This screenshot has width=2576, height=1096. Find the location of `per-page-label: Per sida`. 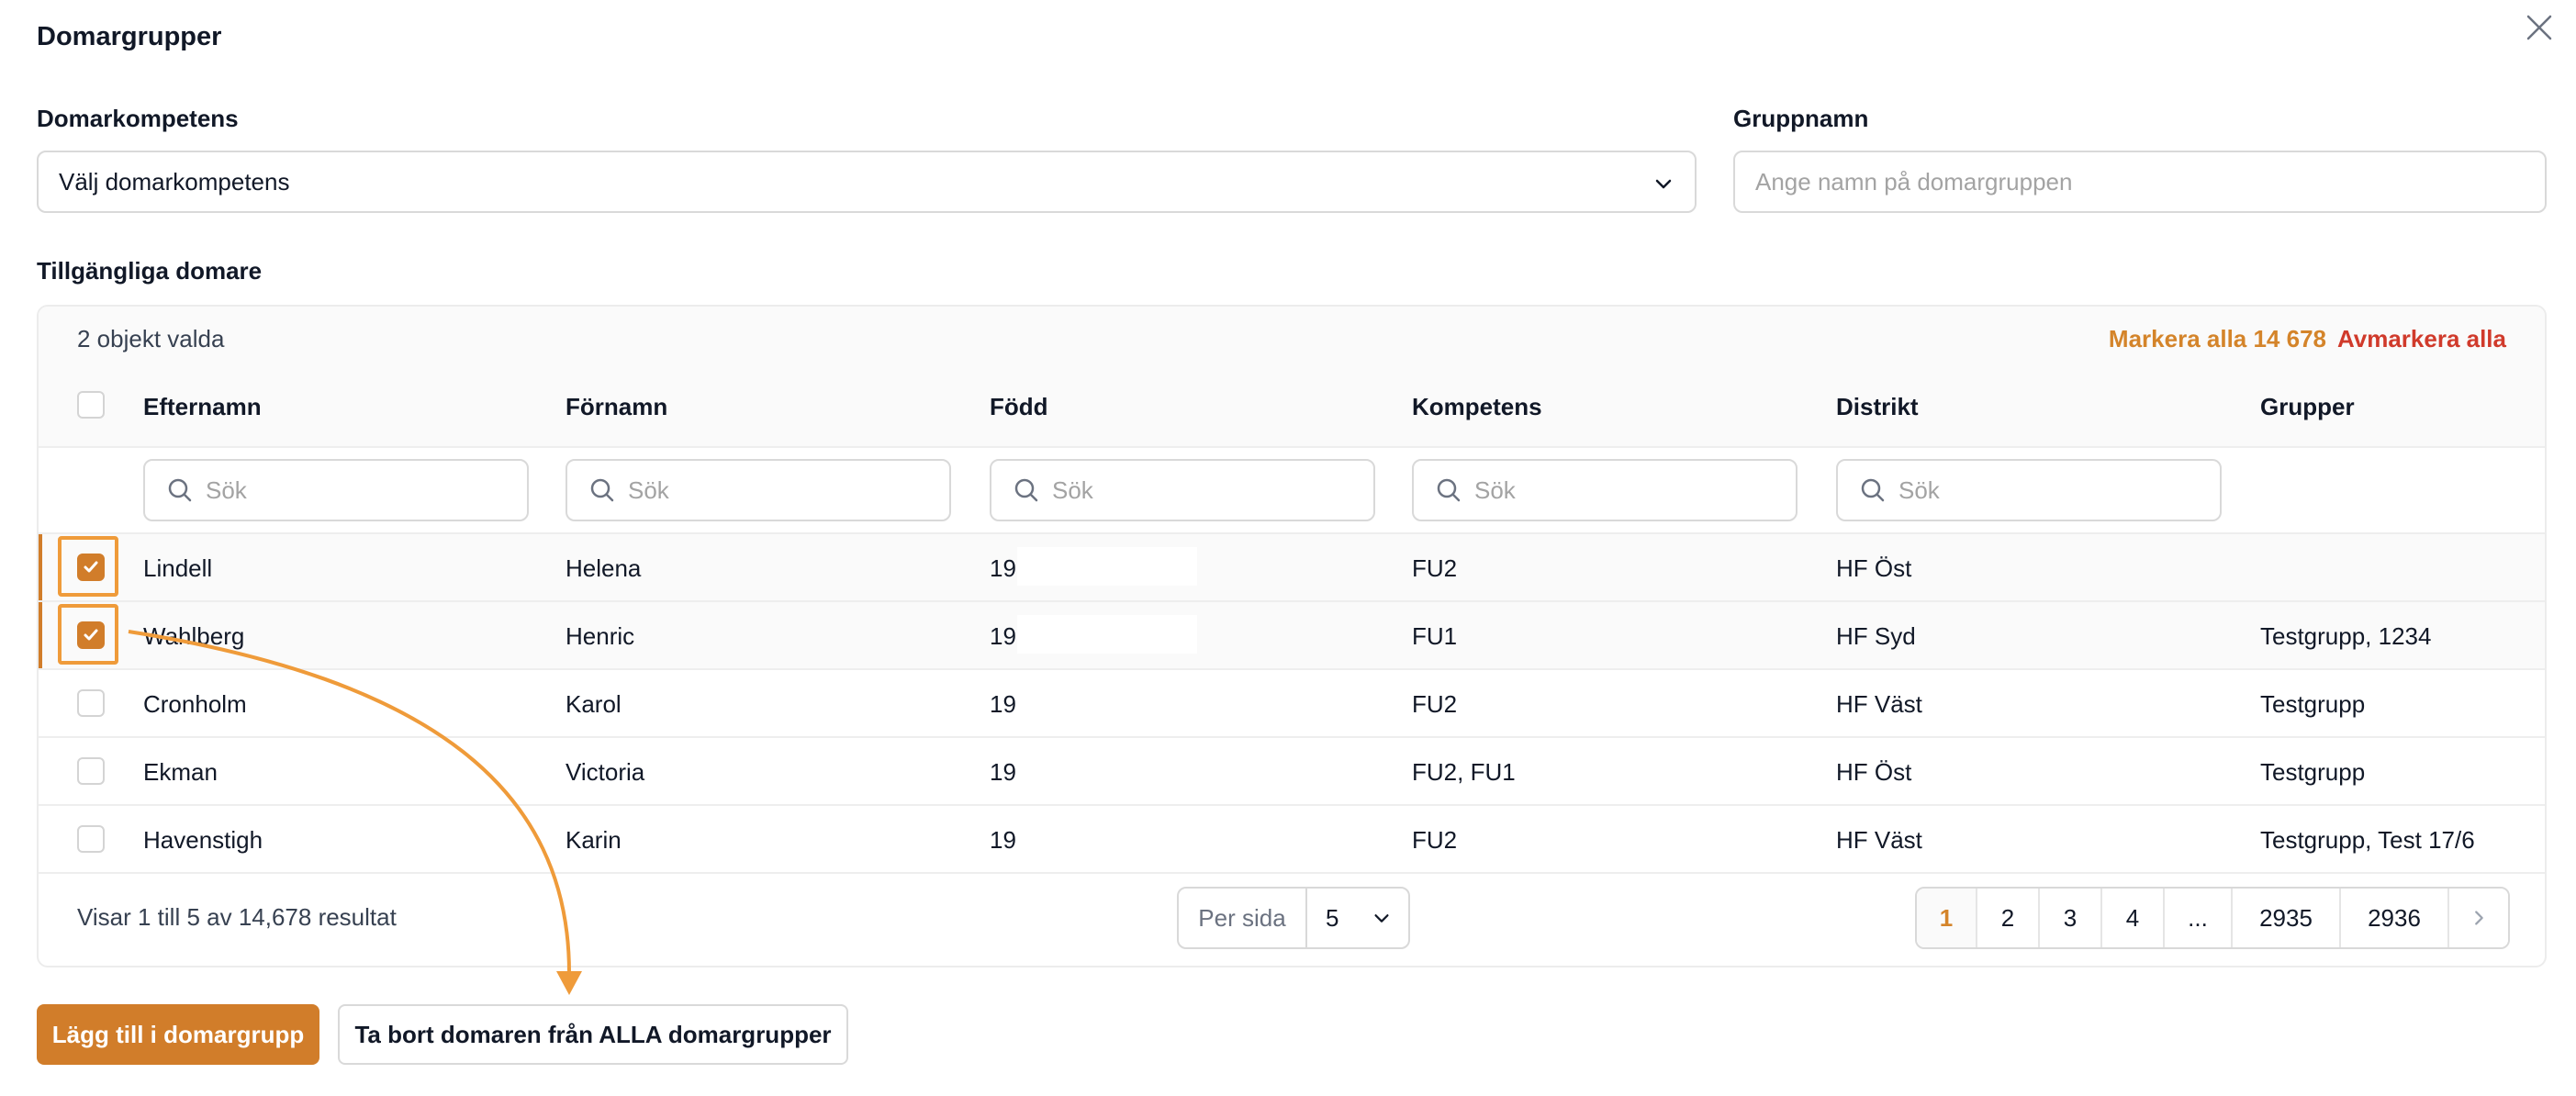

per-page-label: Per sida is located at coordinates (1243, 918).